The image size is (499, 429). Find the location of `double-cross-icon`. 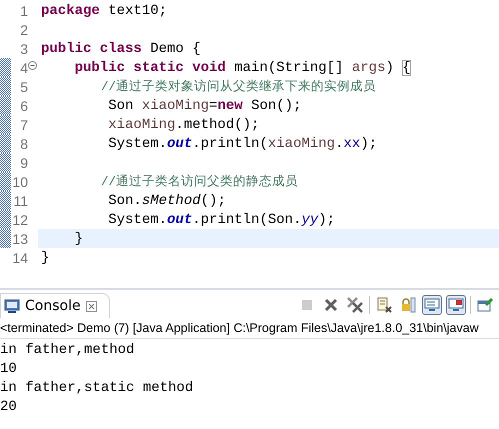

double-cross-icon is located at coordinates (355, 305).